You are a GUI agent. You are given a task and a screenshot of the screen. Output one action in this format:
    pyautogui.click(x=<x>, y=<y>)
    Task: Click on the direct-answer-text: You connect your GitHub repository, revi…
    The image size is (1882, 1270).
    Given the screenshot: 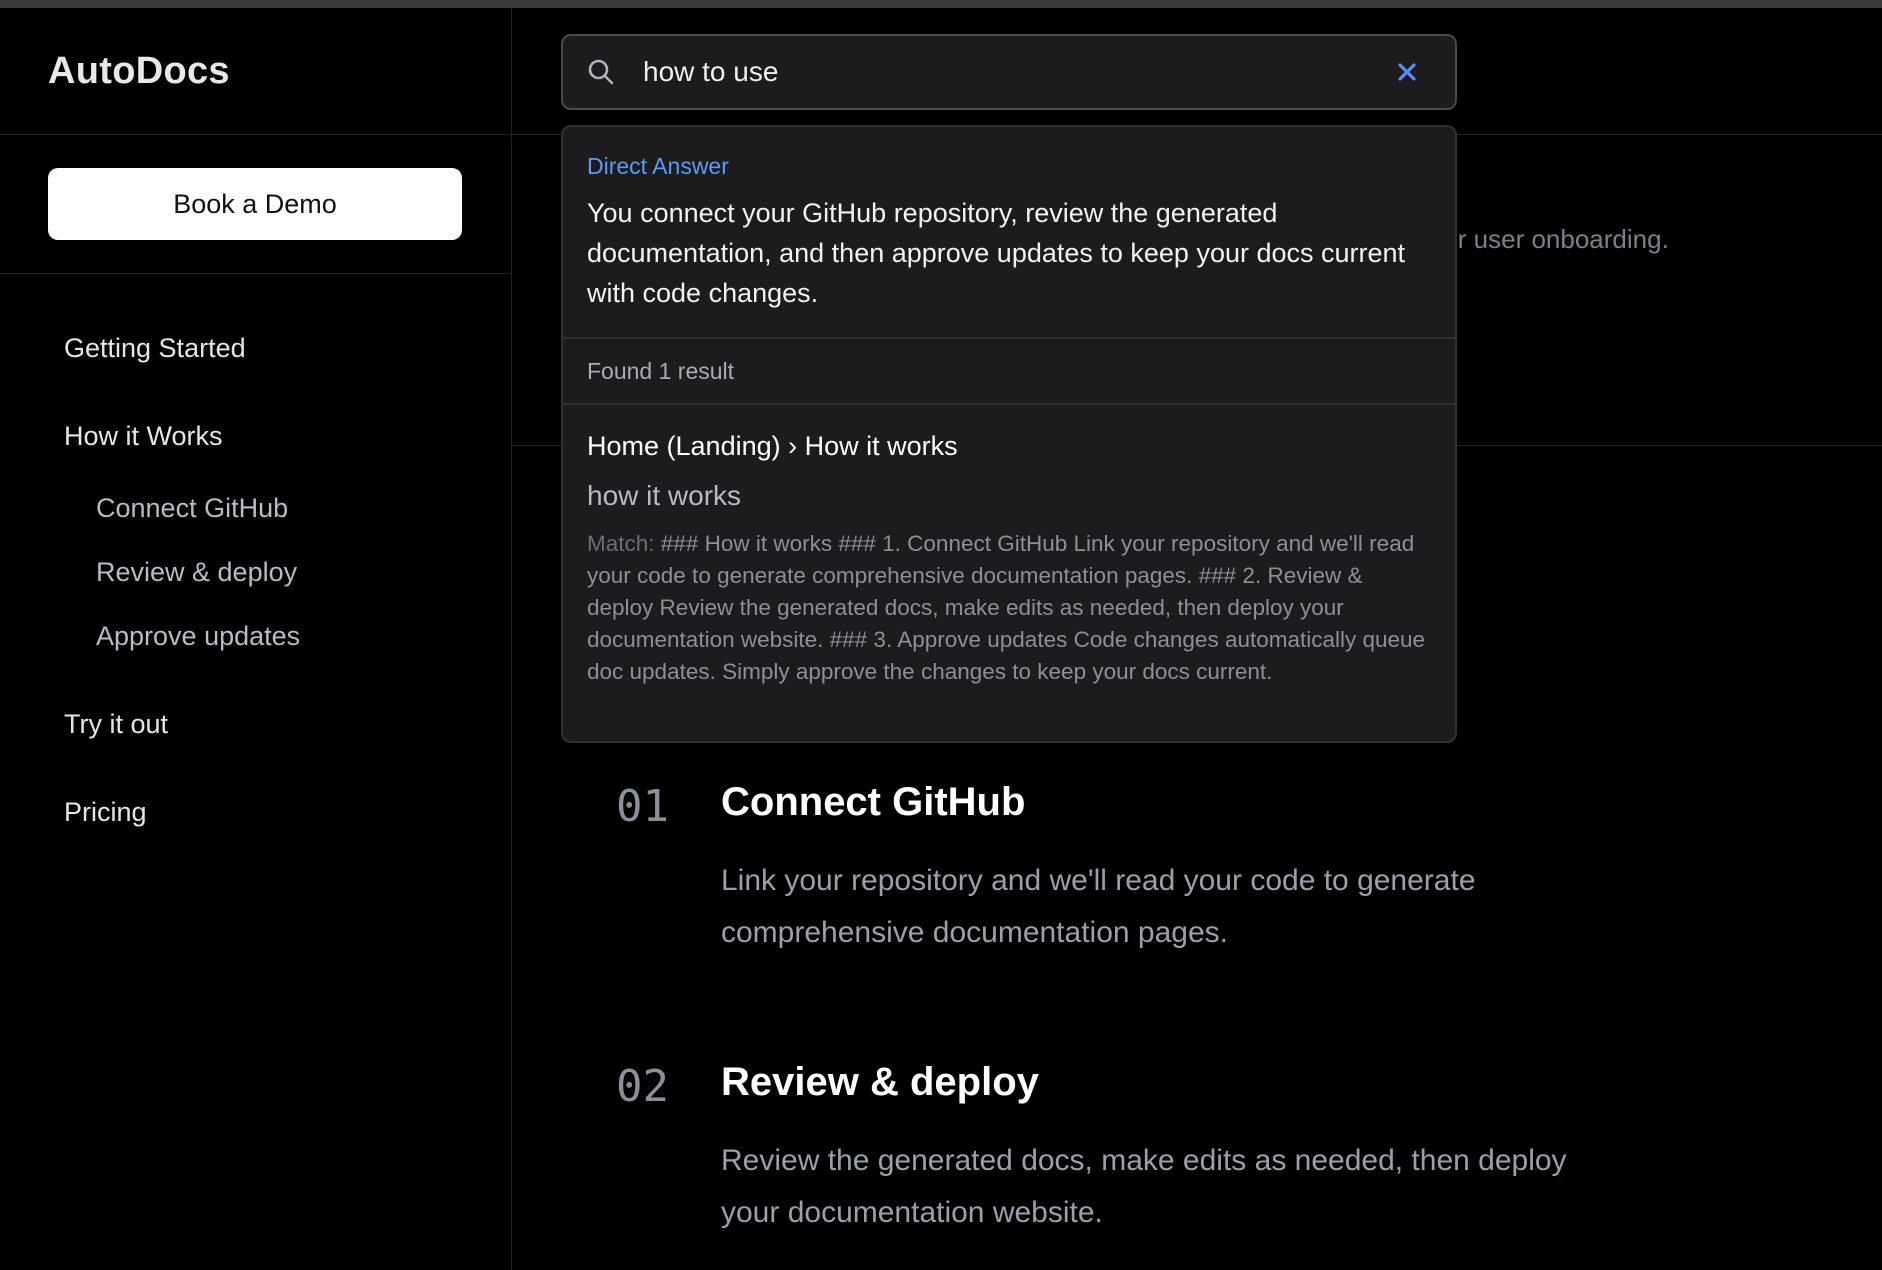 What is the action you would take?
    pyautogui.click(x=996, y=253)
    